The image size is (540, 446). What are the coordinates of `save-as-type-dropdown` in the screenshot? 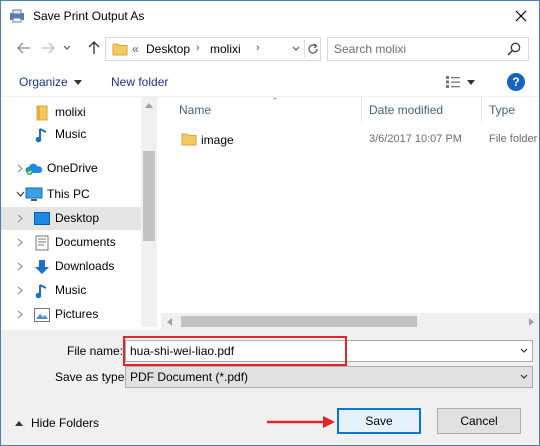 It's located at (524, 377).